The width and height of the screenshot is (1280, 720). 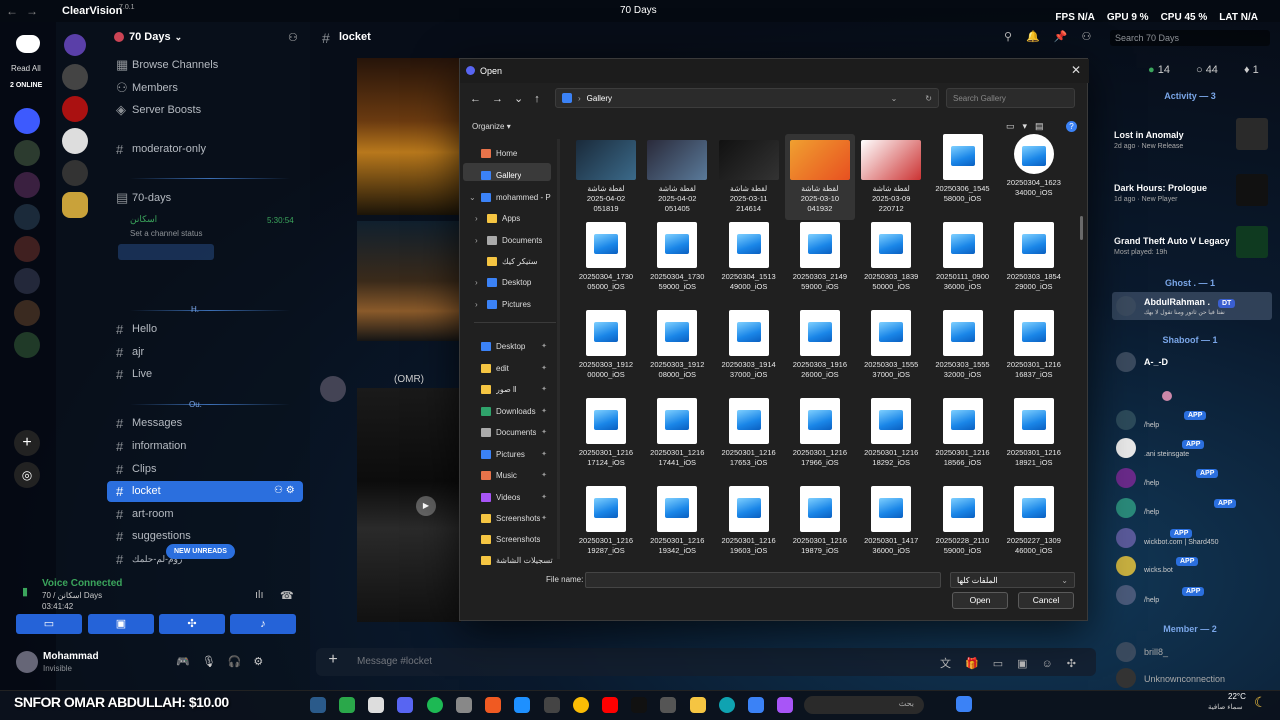 I want to click on screen-share-button: ▣, so click(x=121, y=624).